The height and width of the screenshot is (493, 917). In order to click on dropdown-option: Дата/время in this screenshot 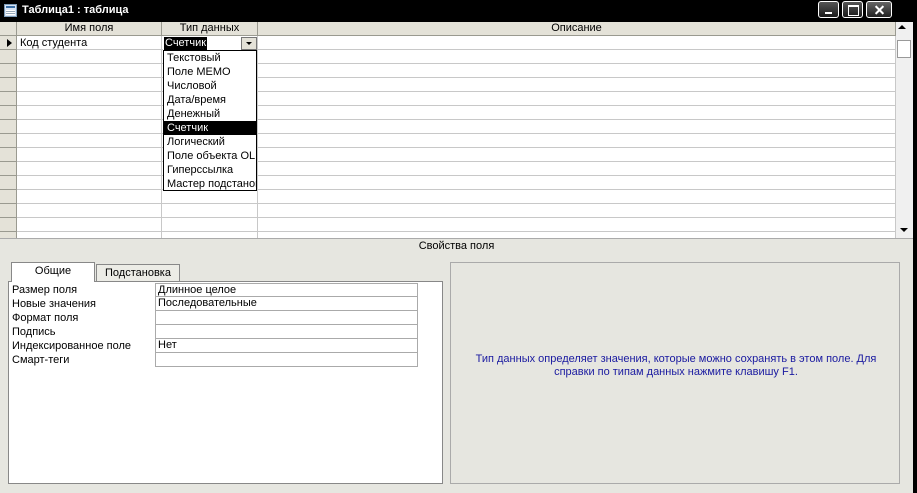, I will do `click(210, 100)`.